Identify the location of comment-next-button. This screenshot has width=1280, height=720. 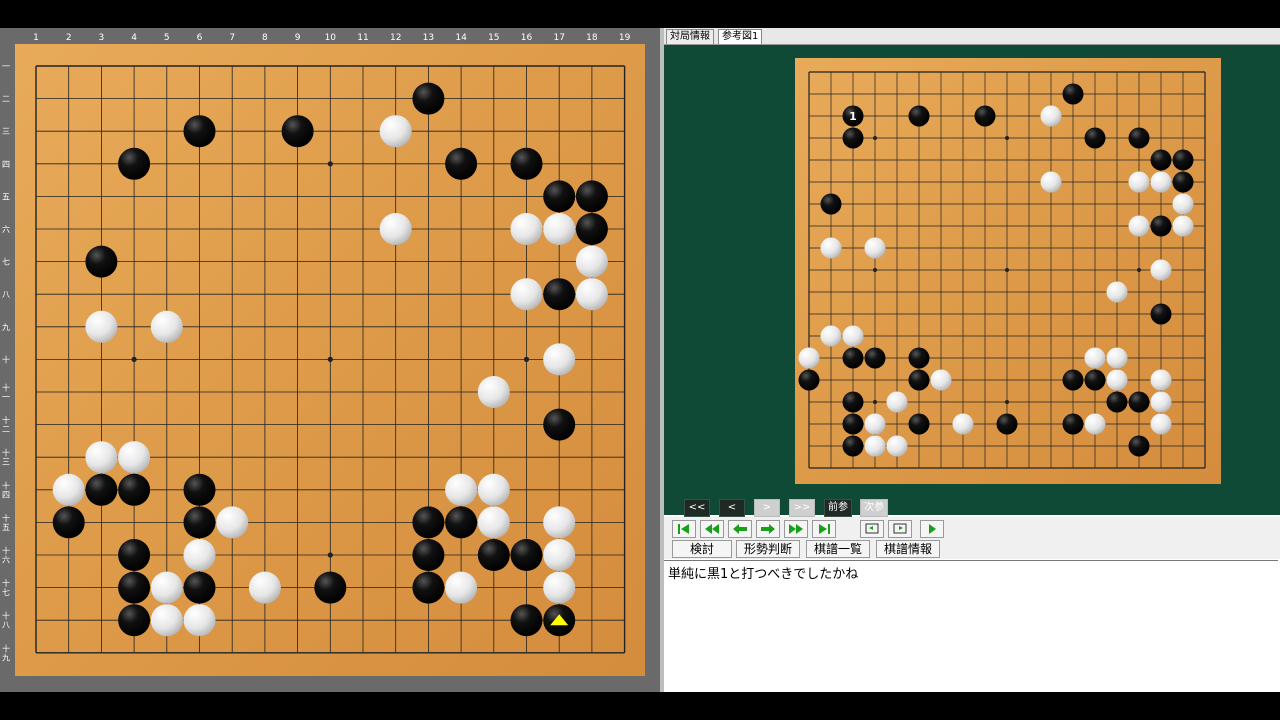
(900, 529).